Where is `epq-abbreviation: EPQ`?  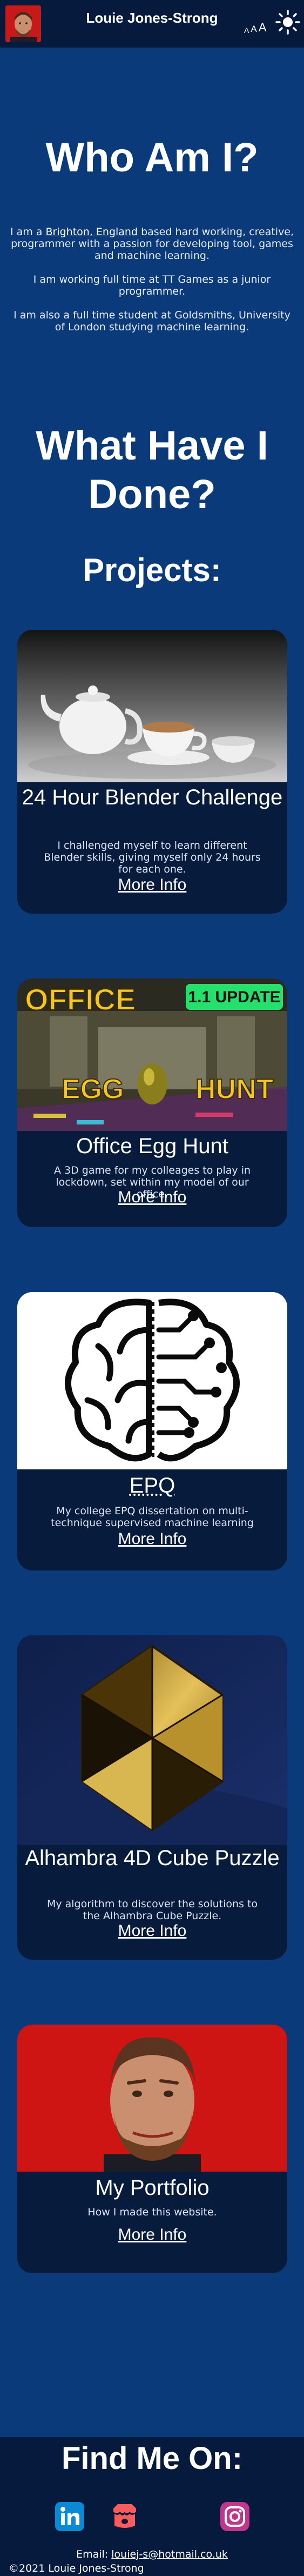 epq-abbreviation: EPQ is located at coordinates (152, 1485).